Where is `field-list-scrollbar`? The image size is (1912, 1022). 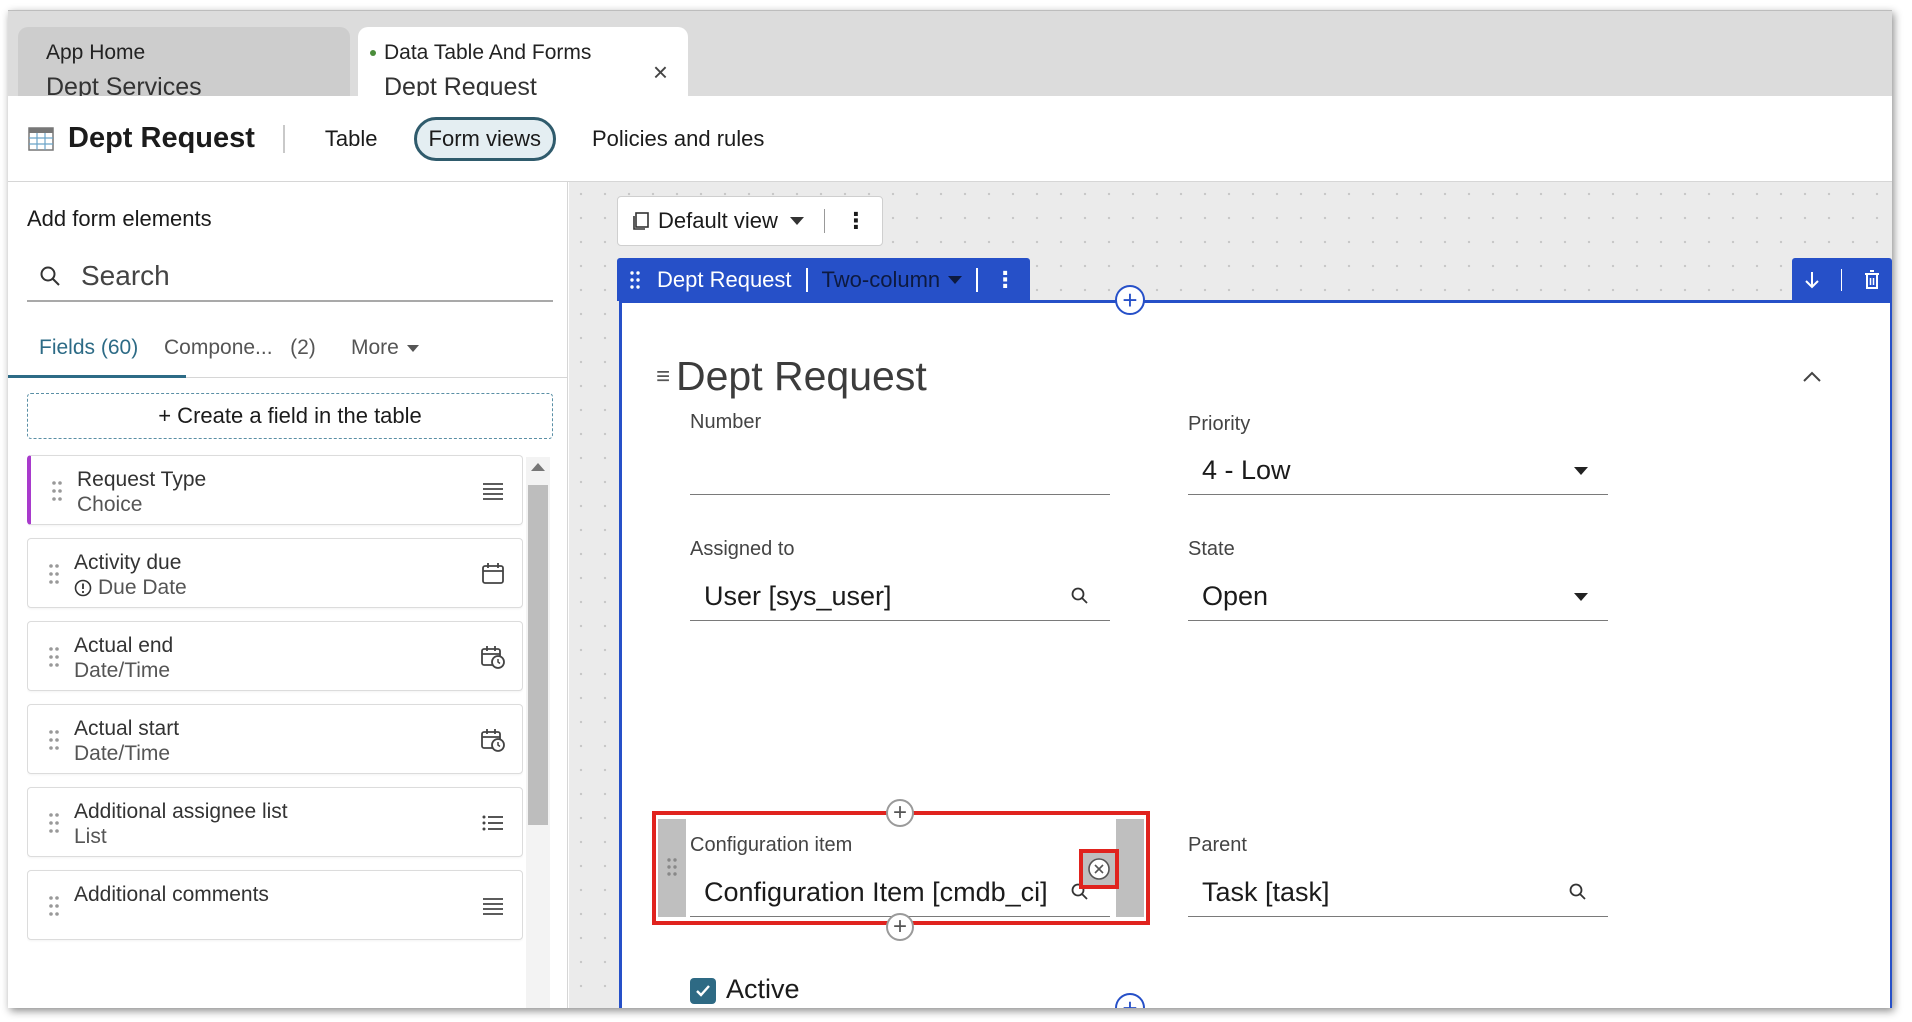
field-list-scrollbar is located at coordinates (538, 732).